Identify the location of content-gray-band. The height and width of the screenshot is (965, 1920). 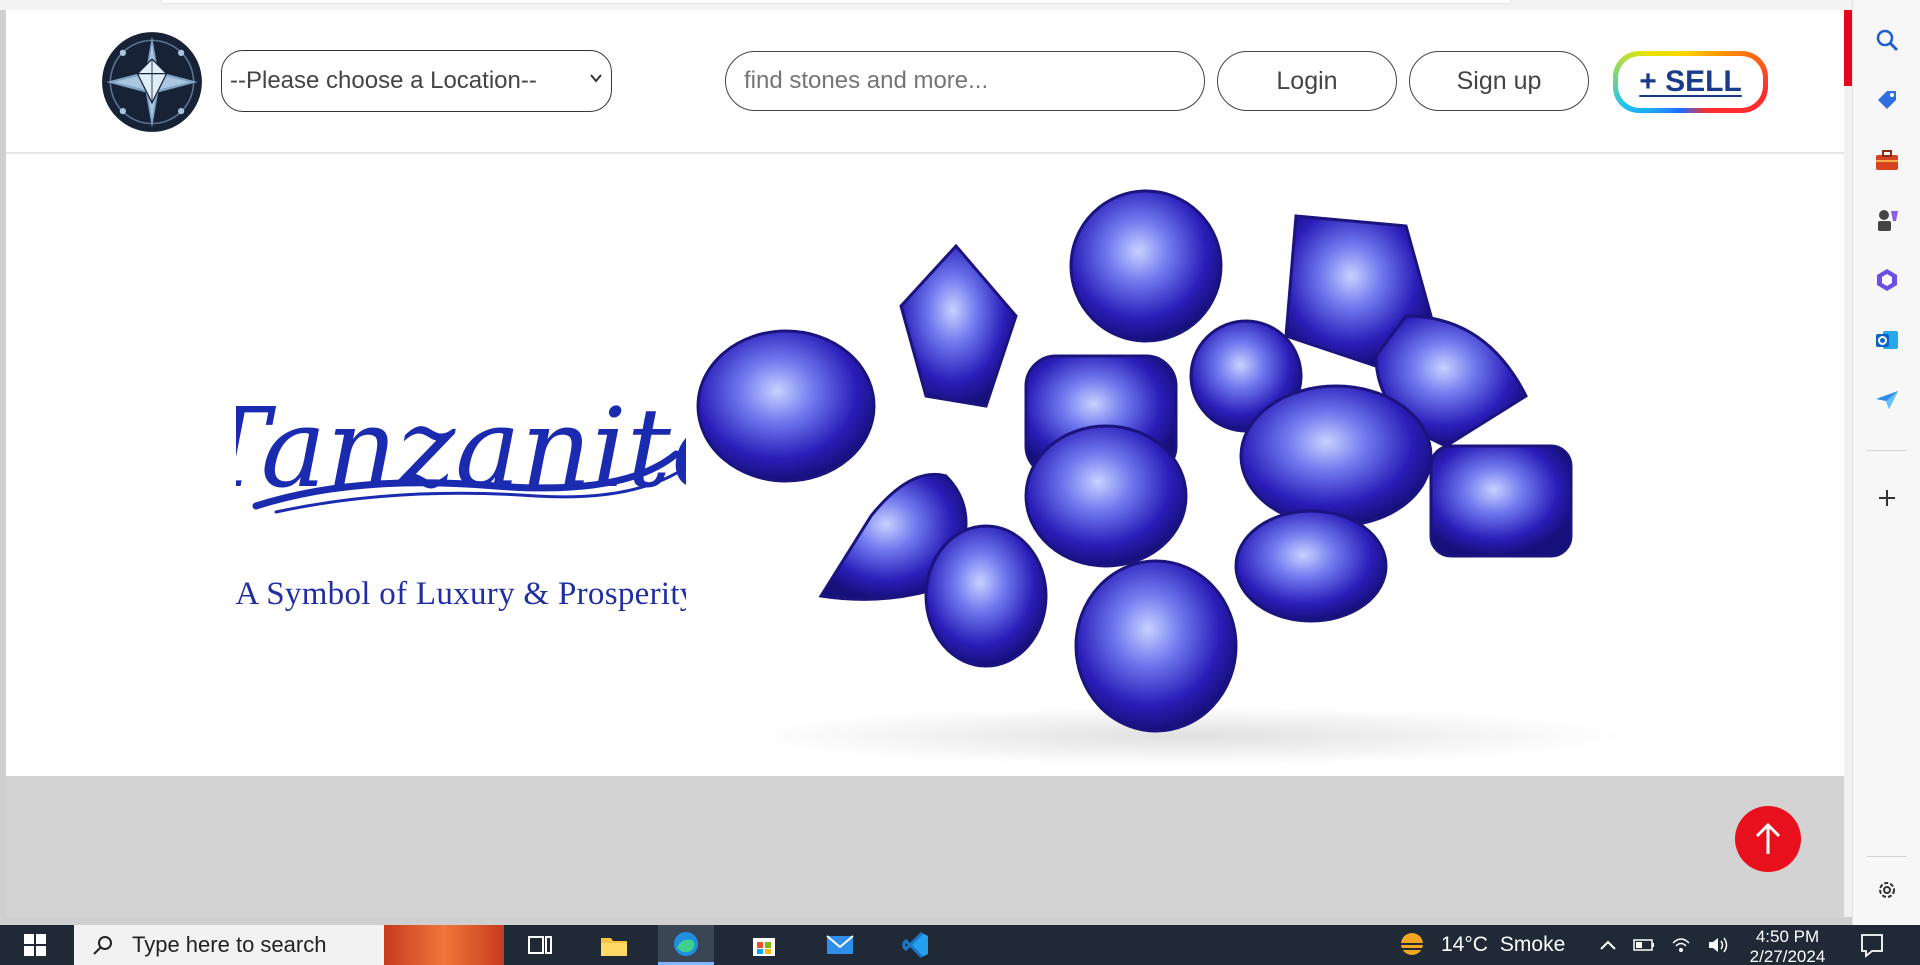
(925, 846).